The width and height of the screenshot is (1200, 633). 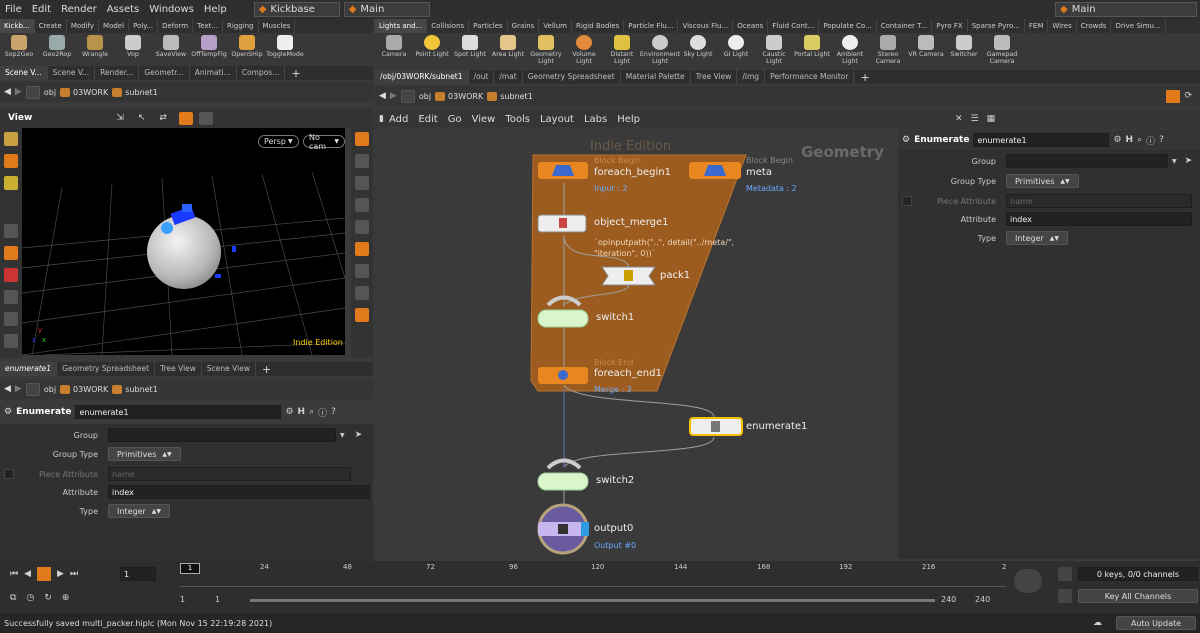 What do you see at coordinates (247, 45) in the screenshot?
I see `tool-openship: OpenSHip` at bounding box center [247, 45].